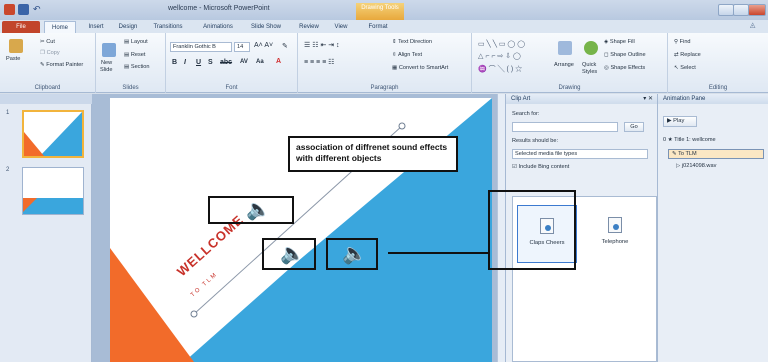  Describe the element at coordinates (127, 55) in the screenshot. I see `reset-icon: ▤` at that location.